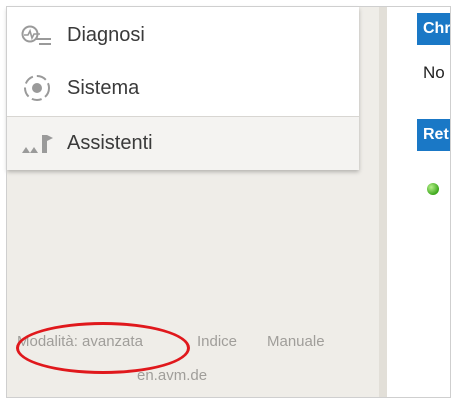 Image resolution: width=456 pixels, height=401 pixels. Describe the element at coordinates (419, 202) in the screenshot. I see `content-pane: Chr No Ret` at that location.